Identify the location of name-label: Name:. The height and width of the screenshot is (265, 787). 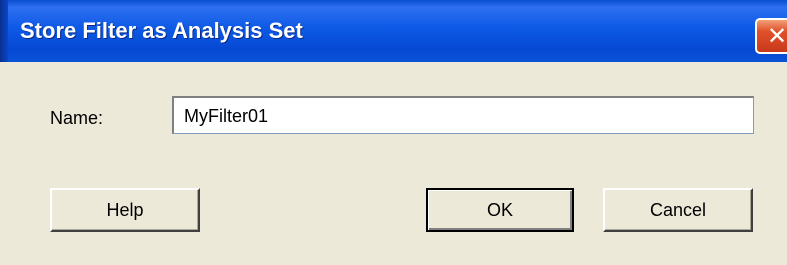
(77, 118).